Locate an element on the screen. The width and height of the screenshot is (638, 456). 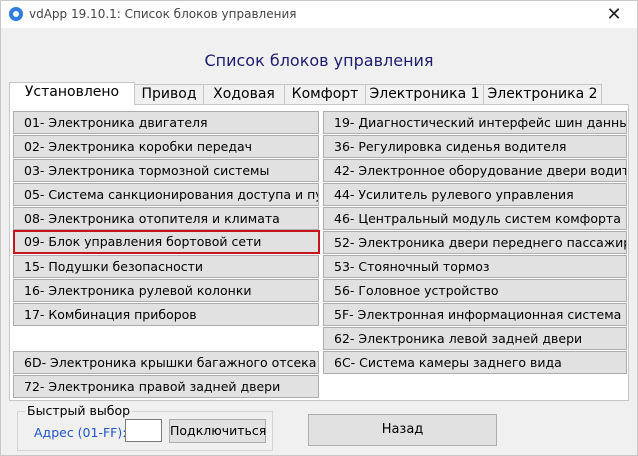
module-button-09-selected: 09- Блок управления бортовой сети is located at coordinates (166, 242).